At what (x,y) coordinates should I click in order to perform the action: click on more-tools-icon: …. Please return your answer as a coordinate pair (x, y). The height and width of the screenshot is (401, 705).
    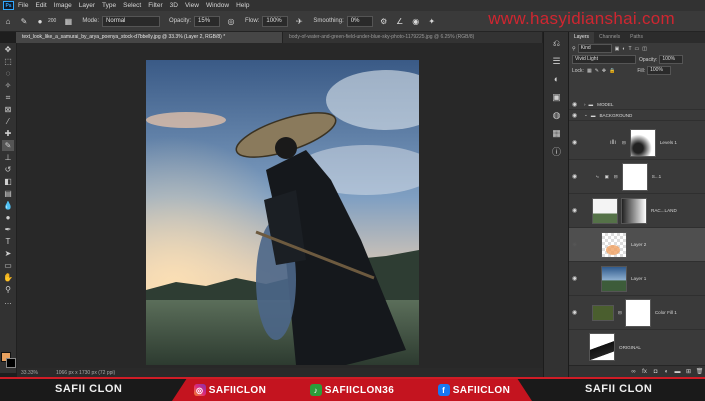
    Looking at the image, I should click on (8, 301).